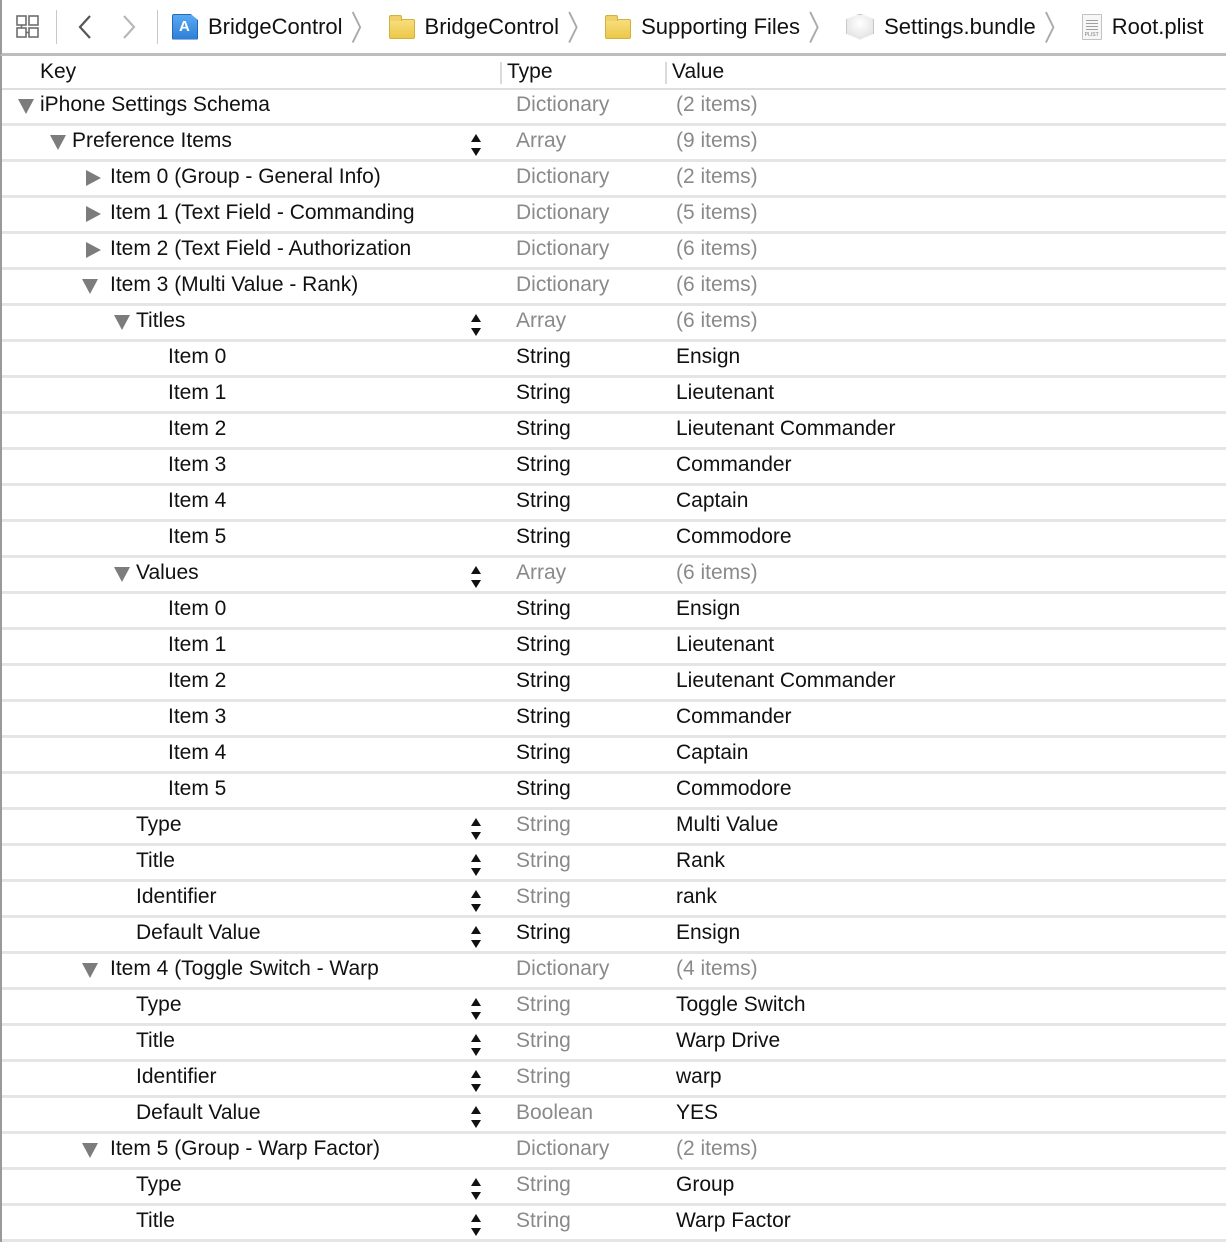 The image size is (1226, 1244). Describe the element at coordinates (541, 321) in the screenshot. I see `row-type: Array` at that location.